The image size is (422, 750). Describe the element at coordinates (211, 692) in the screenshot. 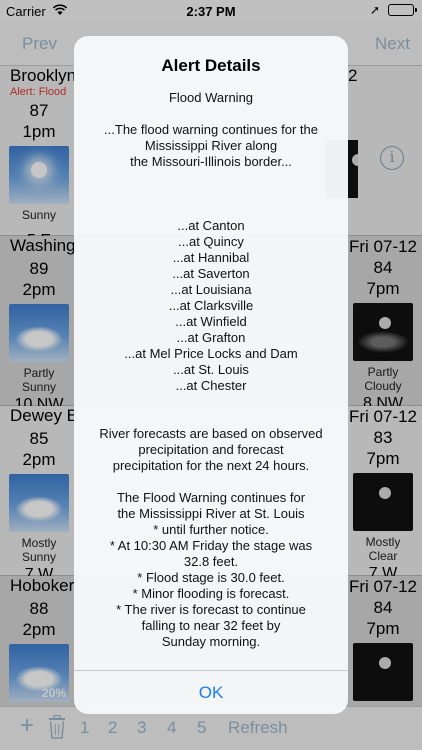

I see `ok-button: OK` at that location.